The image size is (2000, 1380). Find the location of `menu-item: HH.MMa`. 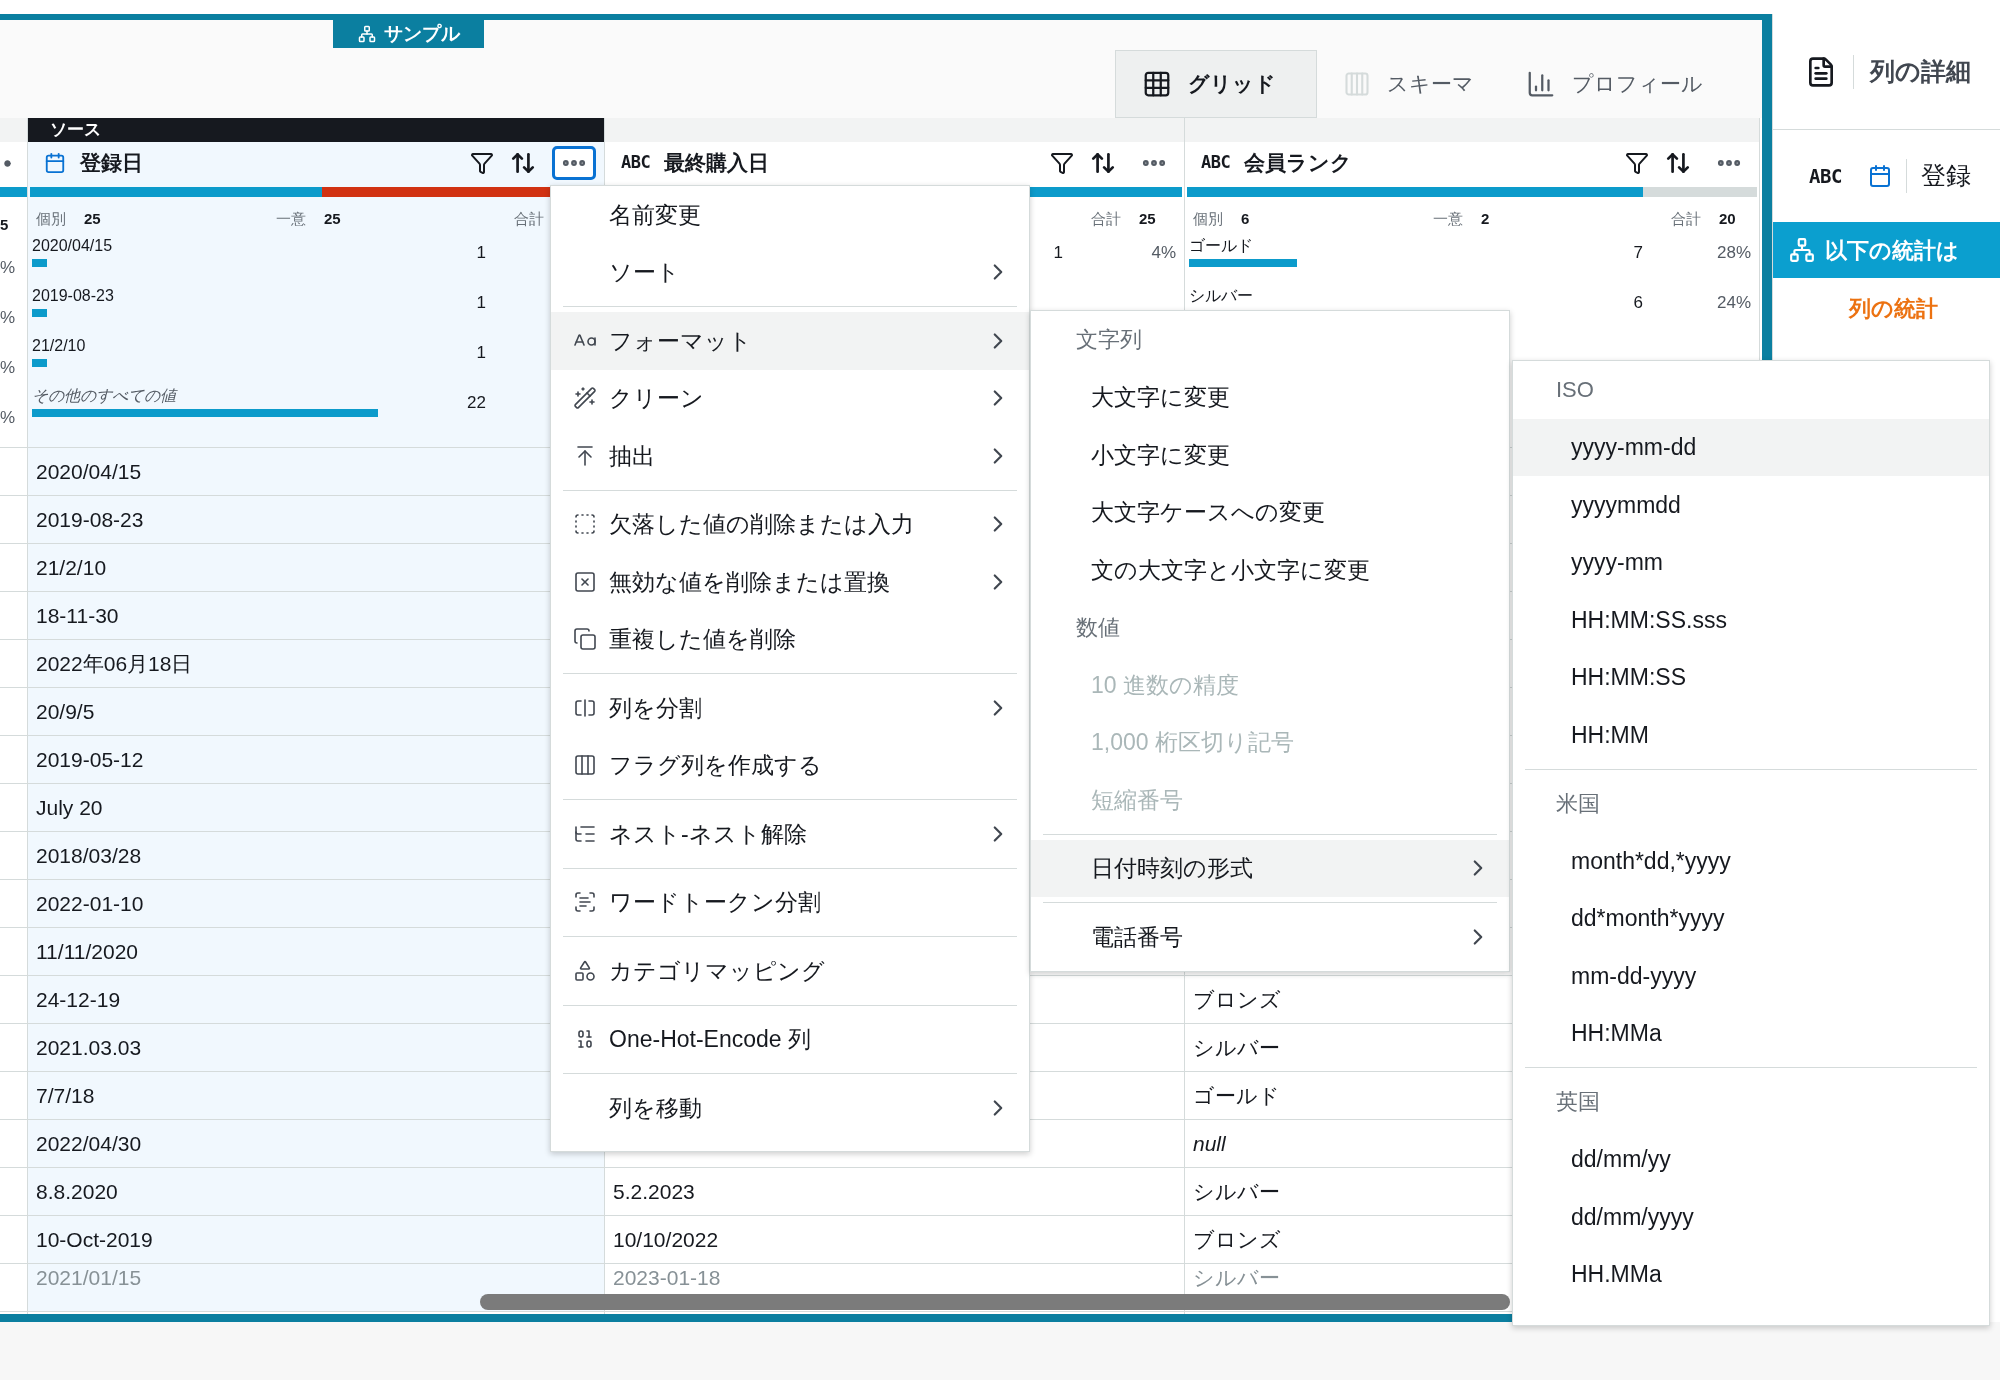

menu-item: HH.MMa is located at coordinates (1751, 1274).